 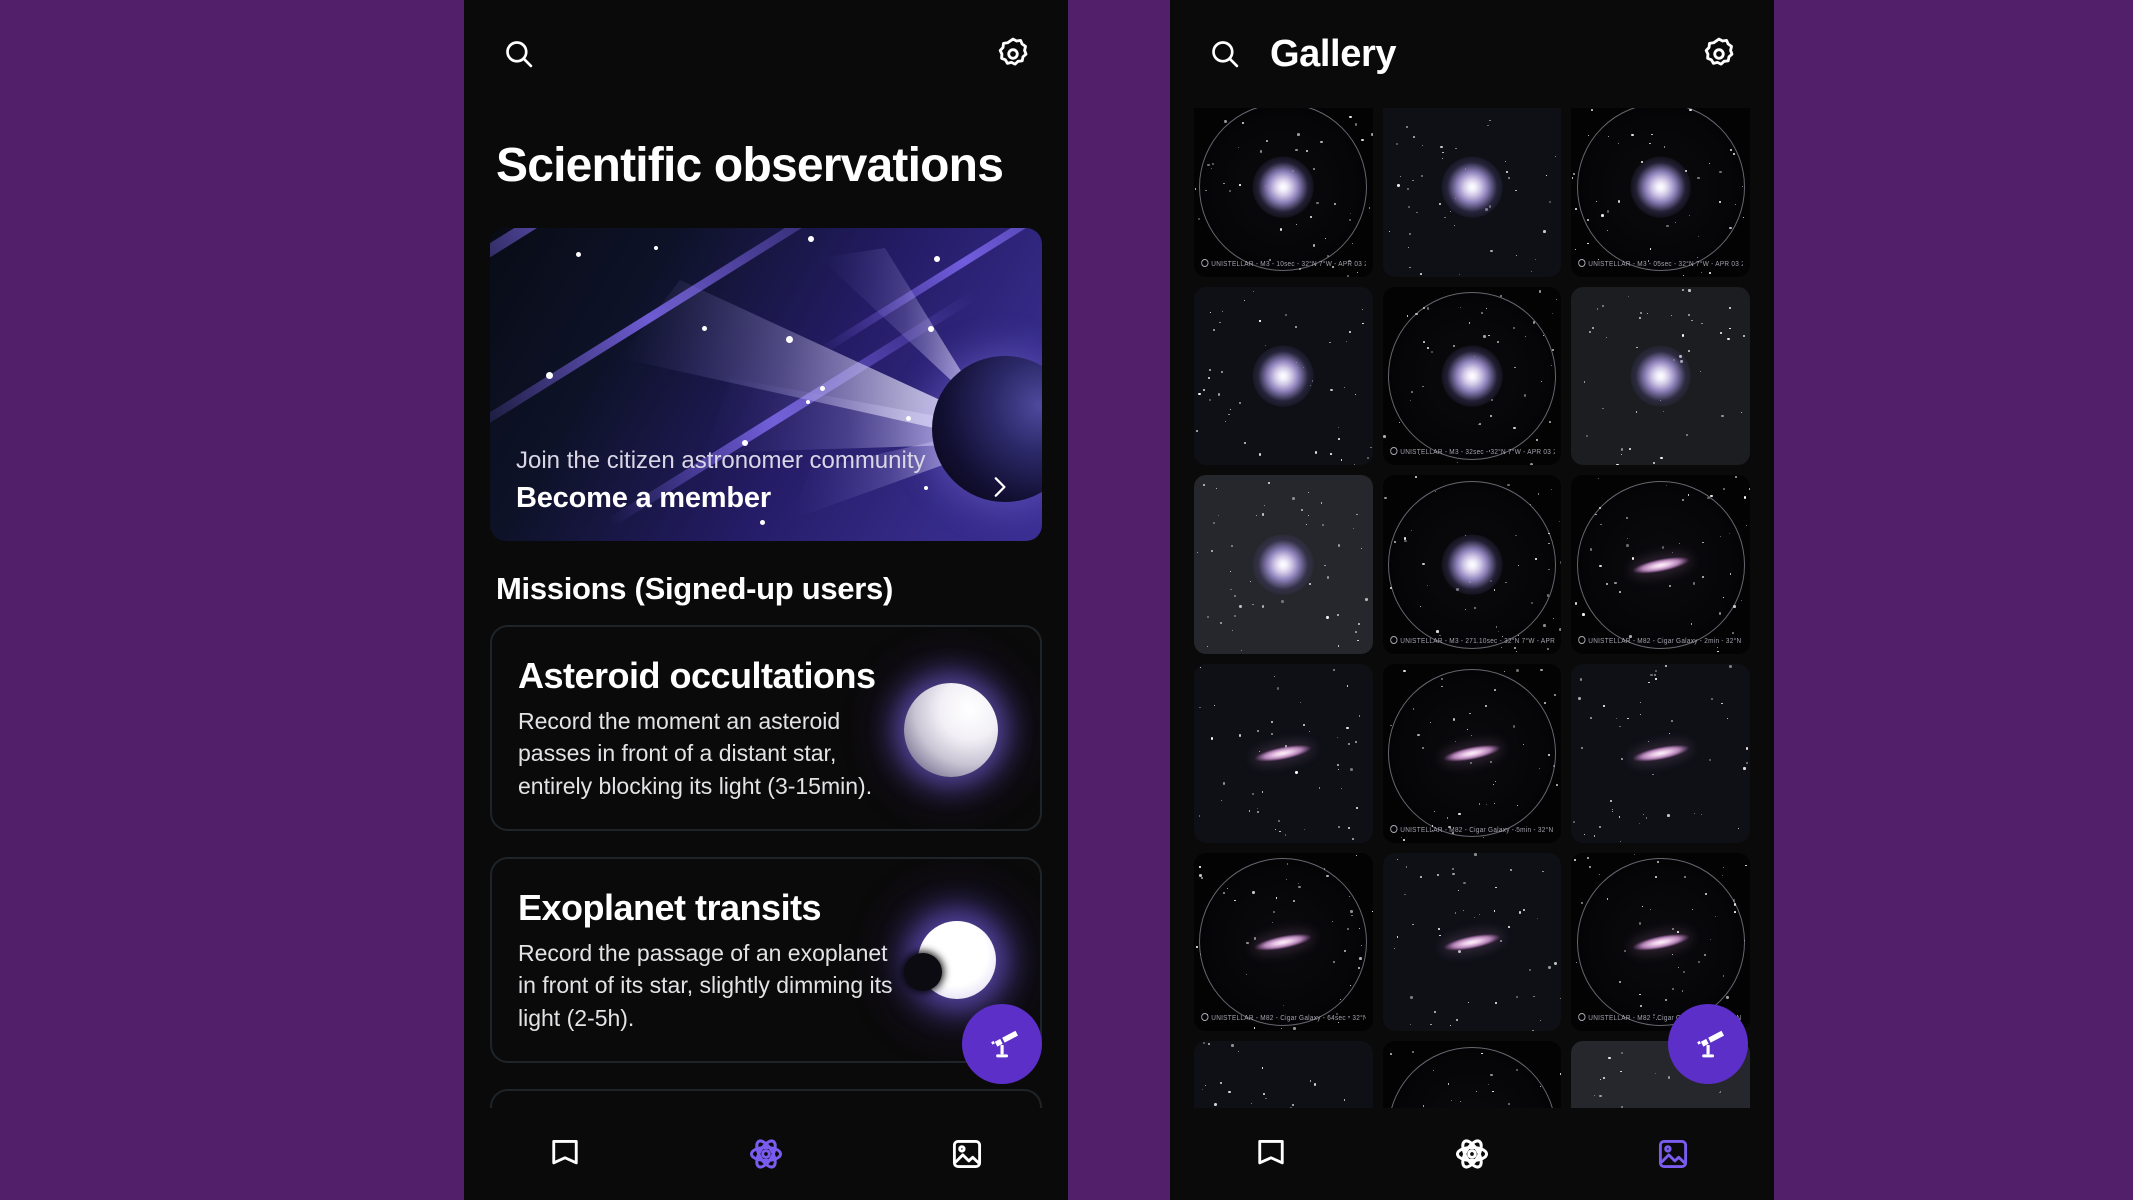 I want to click on fov-ring, so click(x=1472, y=1077).